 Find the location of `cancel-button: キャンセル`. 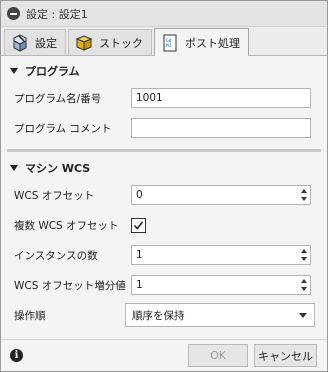

cancel-button: キャンセル is located at coordinates (285, 355).